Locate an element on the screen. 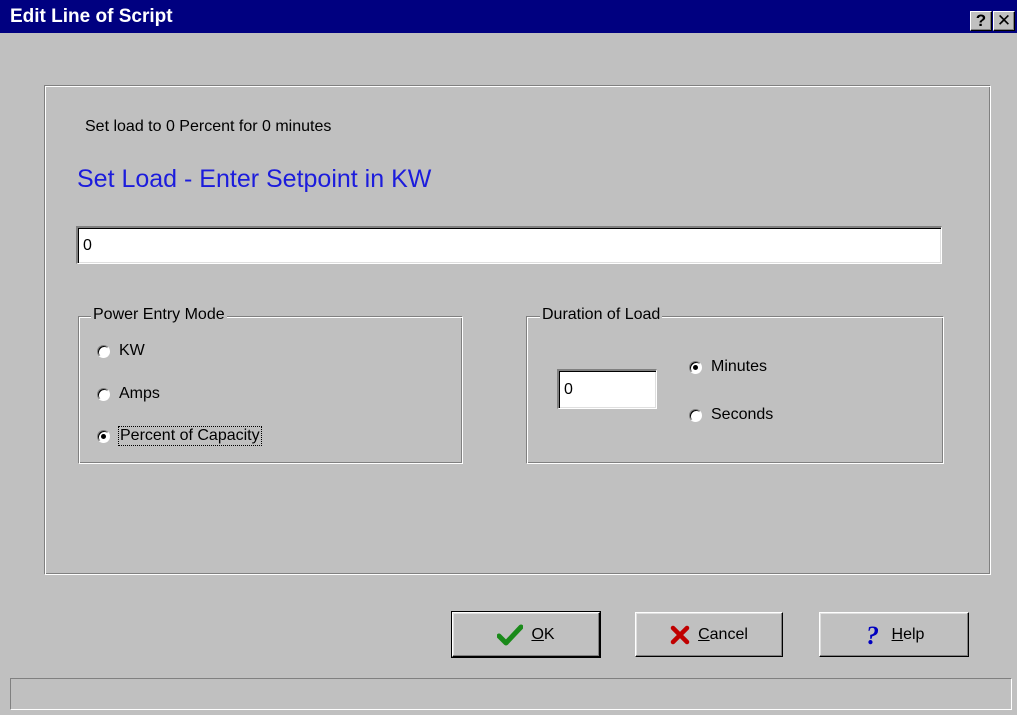 This screenshot has height=715, width=1017. duration-of-load-label: Duration of Load is located at coordinates (601, 315).